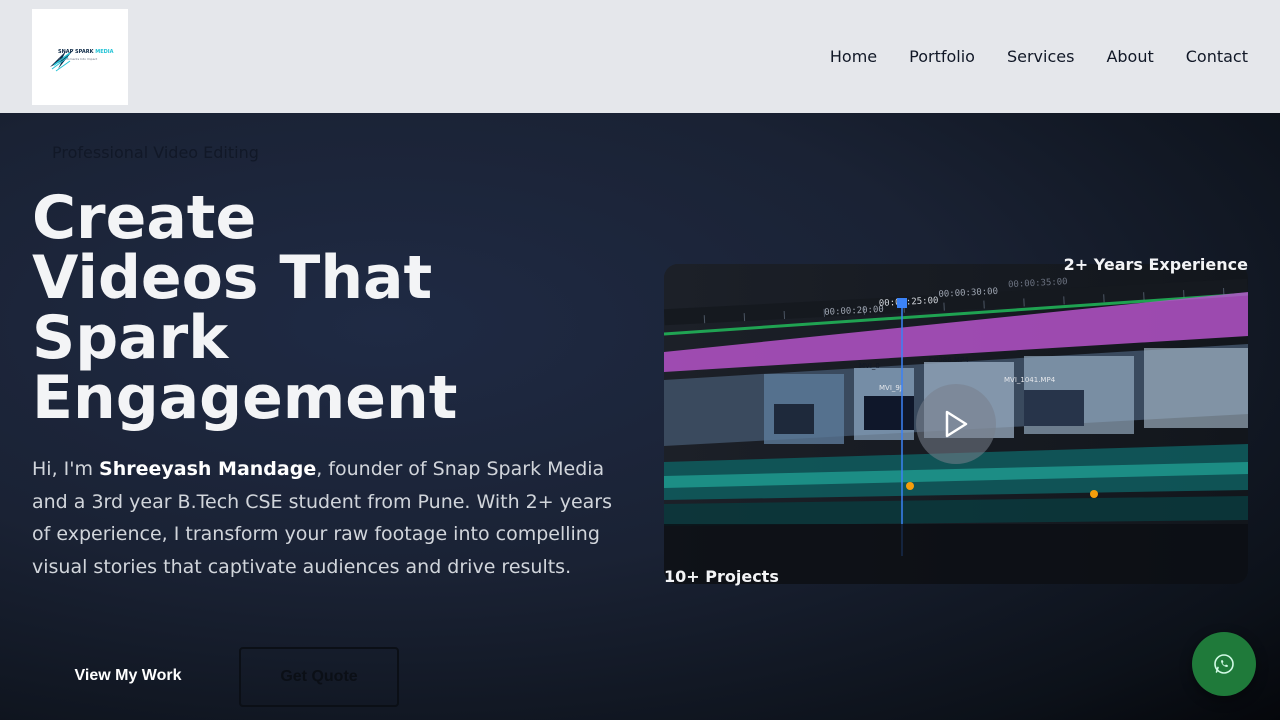  Describe the element at coordinates (853, 56) in the screenshot. I see `nav-home-link: Home` at that location.